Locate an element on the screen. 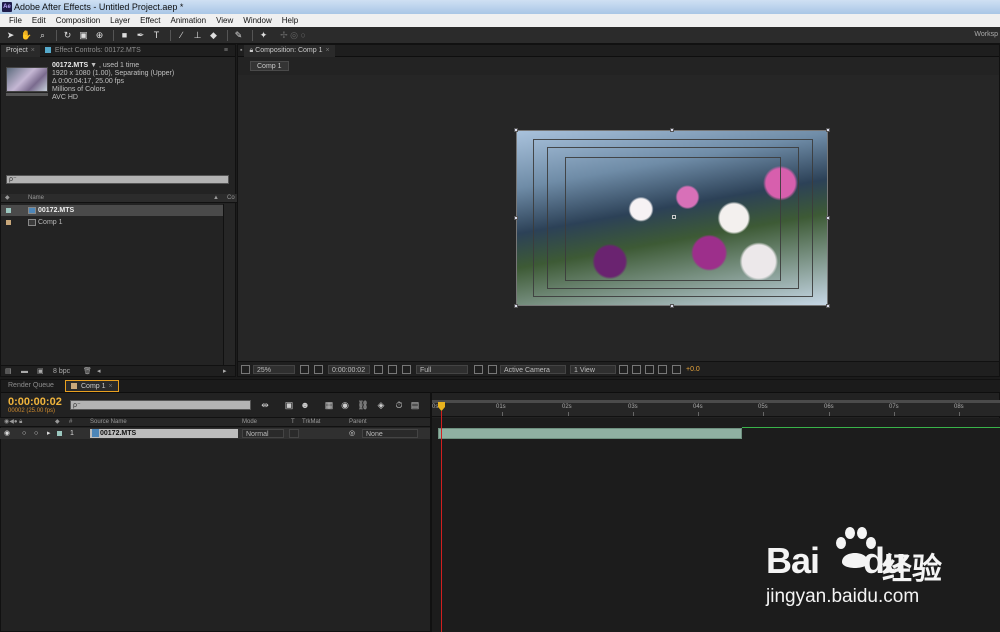 Image resolution: width=1000 pixels, height=632 pixels. menu-composition: Composition is located at coordinates (78, 20).